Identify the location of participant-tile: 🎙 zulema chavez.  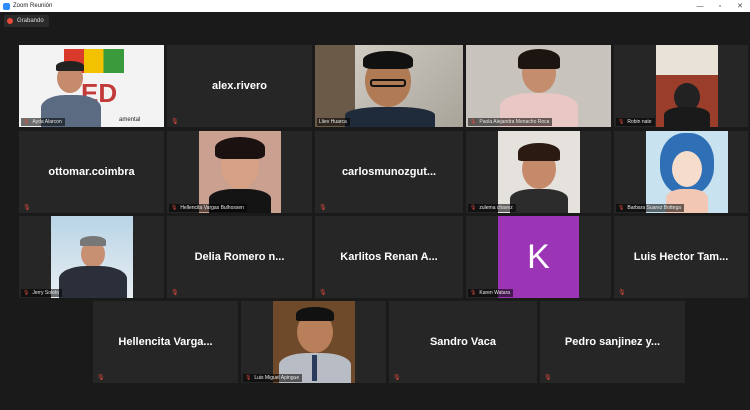
(538, 172).